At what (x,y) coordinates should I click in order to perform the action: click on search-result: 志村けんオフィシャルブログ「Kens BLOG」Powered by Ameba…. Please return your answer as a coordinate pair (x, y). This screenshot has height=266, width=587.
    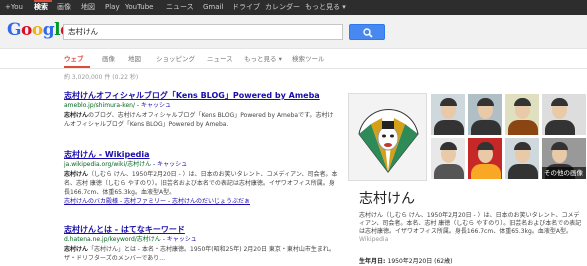
    Looking at the image, I should click on (201, 110).